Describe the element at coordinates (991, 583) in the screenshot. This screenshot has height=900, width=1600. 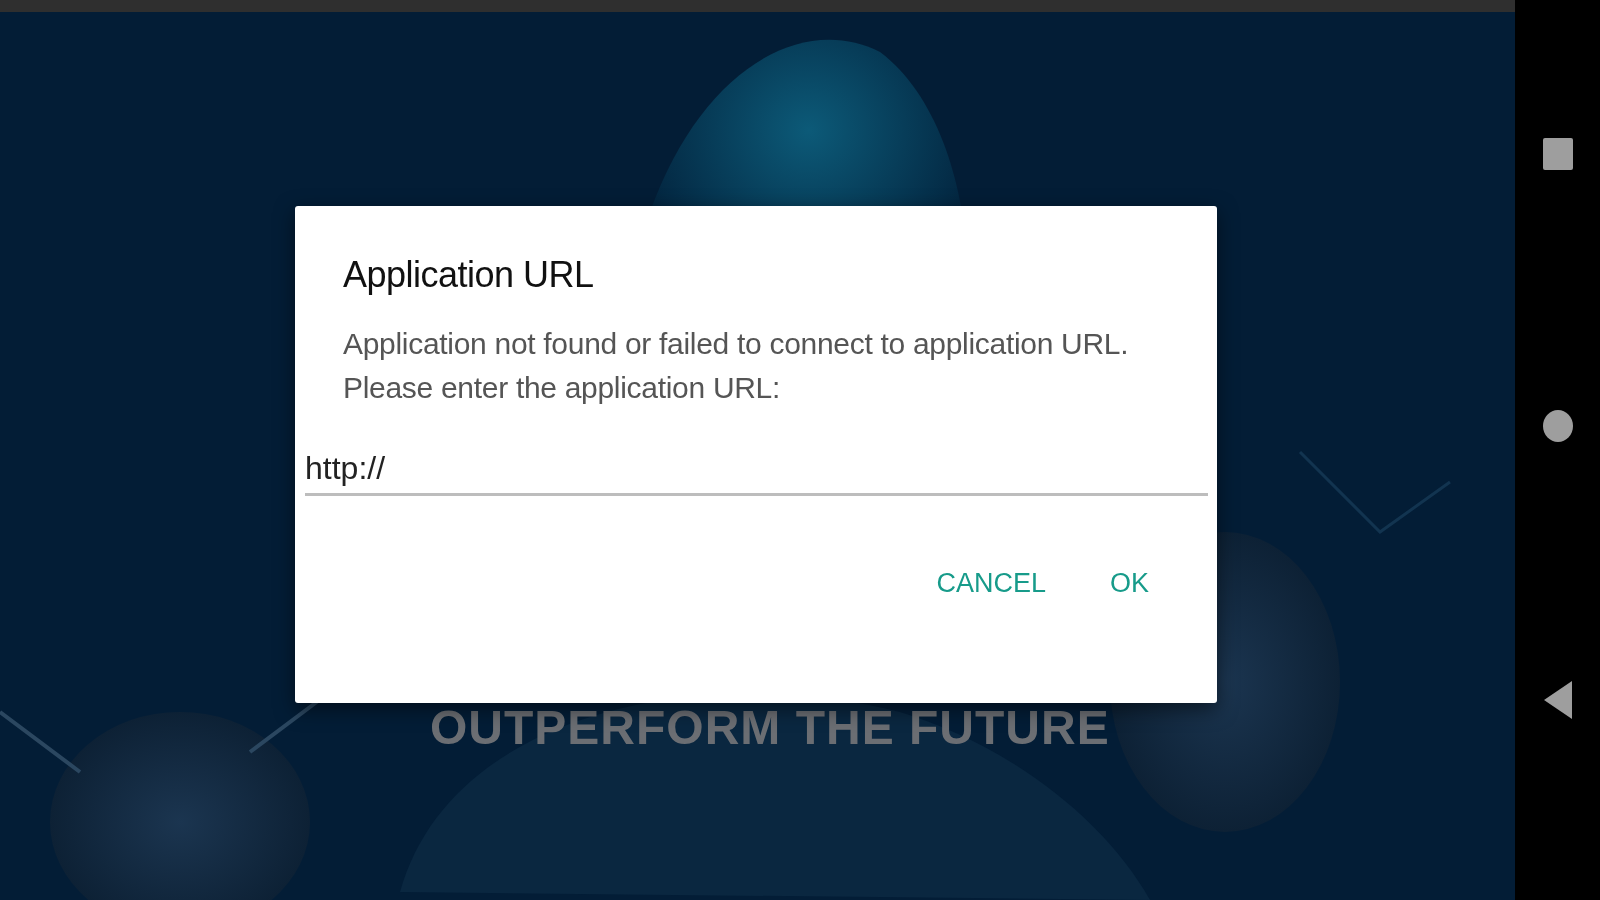
I see `cancel-button: CANCEL` at that location.